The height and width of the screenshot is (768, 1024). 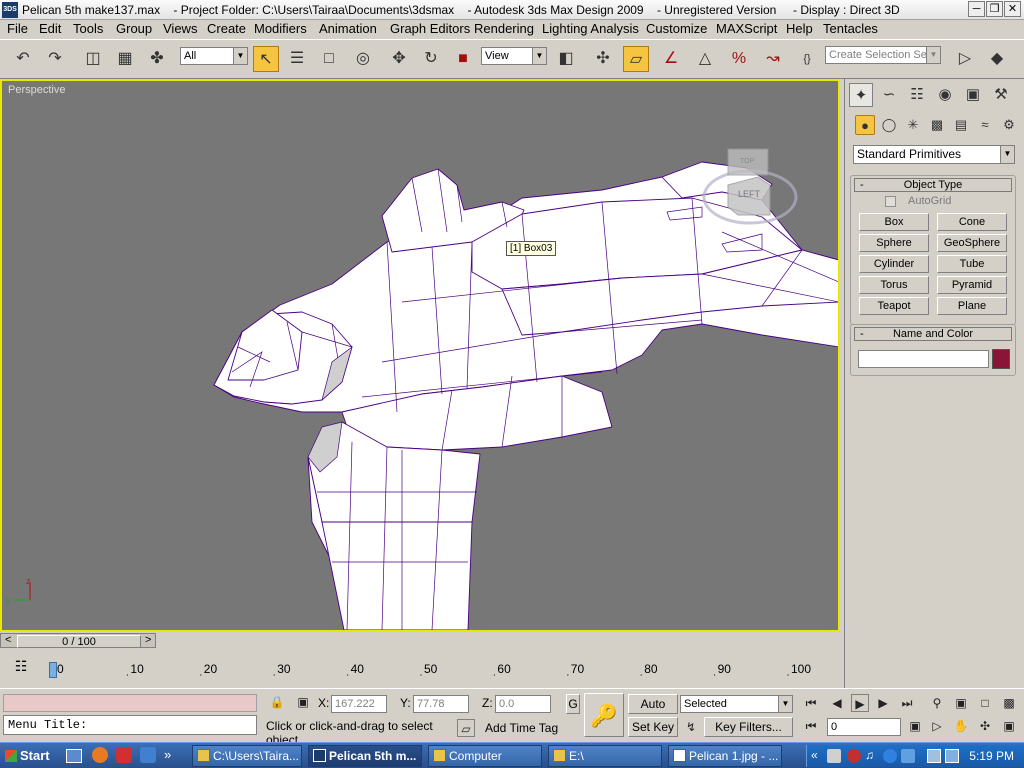 I want to click on show-desktop-icon, so click(x=74, y=756).